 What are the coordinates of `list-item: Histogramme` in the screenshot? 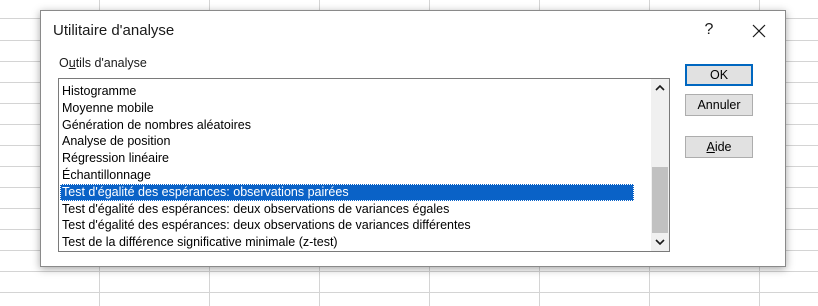 It's located at (347, 91).